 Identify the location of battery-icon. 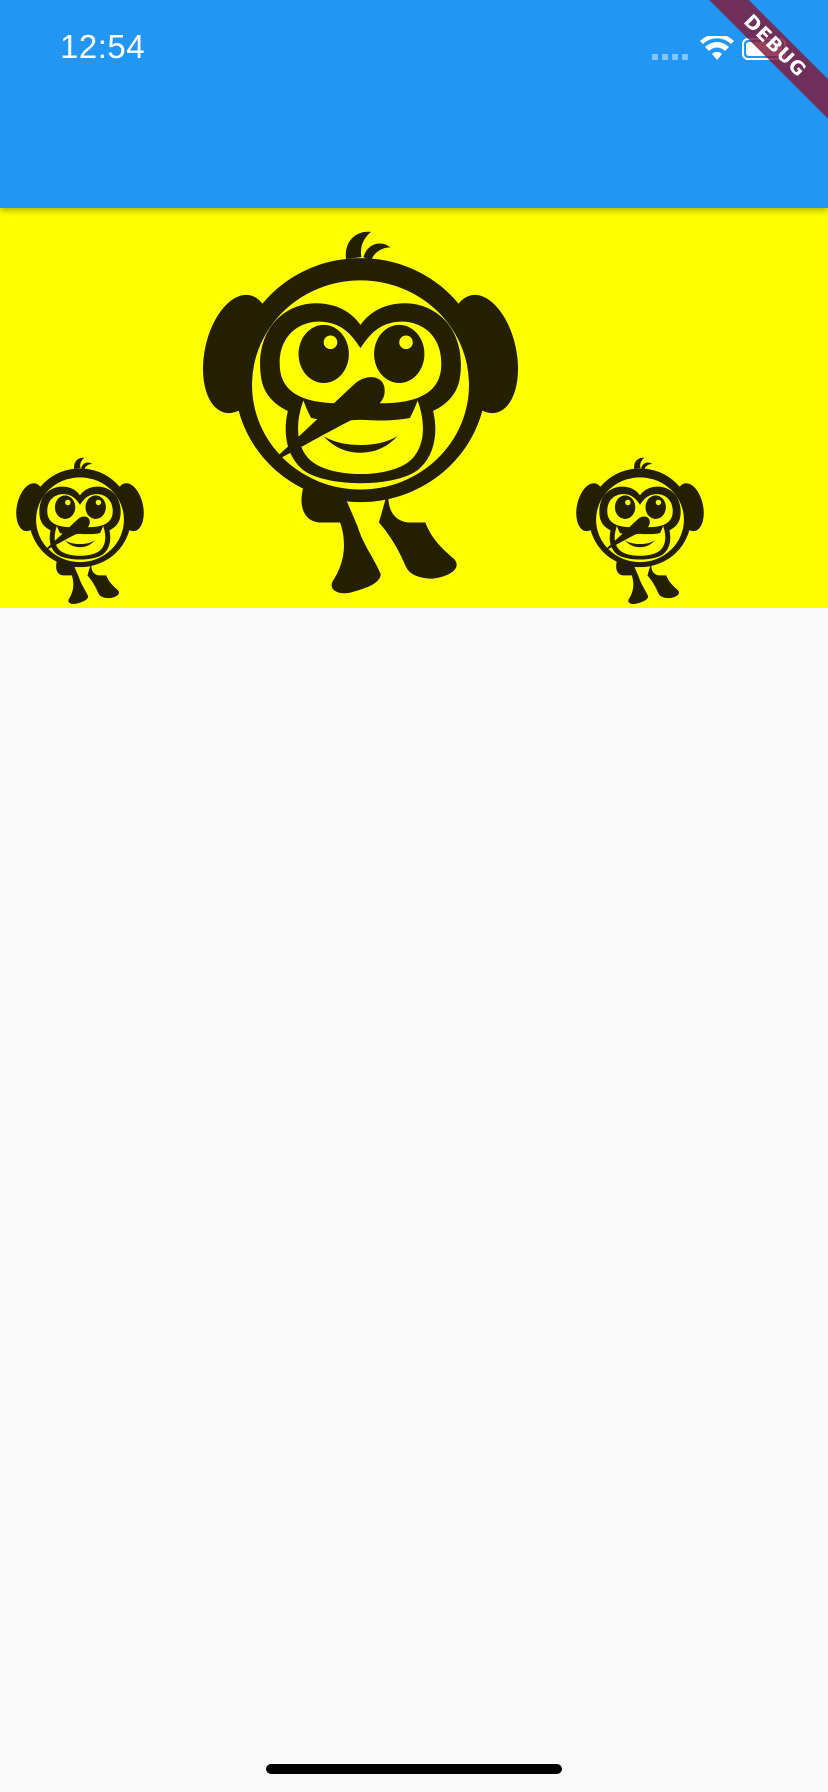
(764, 49).